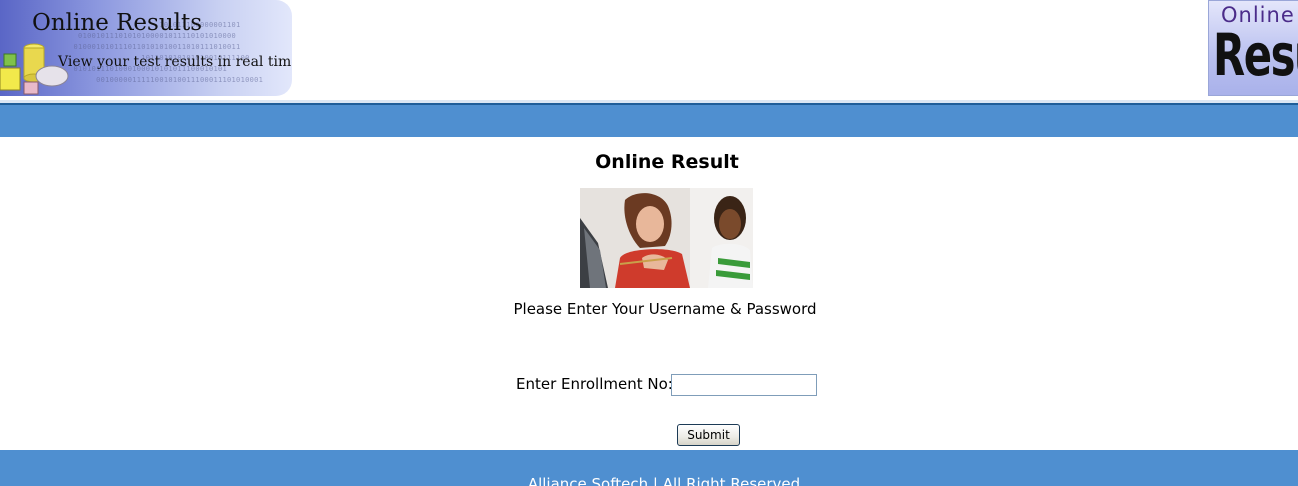 This screenshot has width=1298, height=486. What do you see at coordinates (649, 120) in the screenshot?
I see `nav-bar` at bounding box center [649, 120].